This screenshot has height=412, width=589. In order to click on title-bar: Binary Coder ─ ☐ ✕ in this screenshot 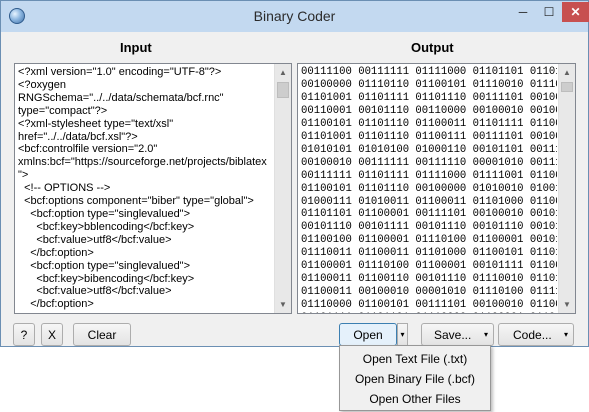, I will do `click(295, 16)`.